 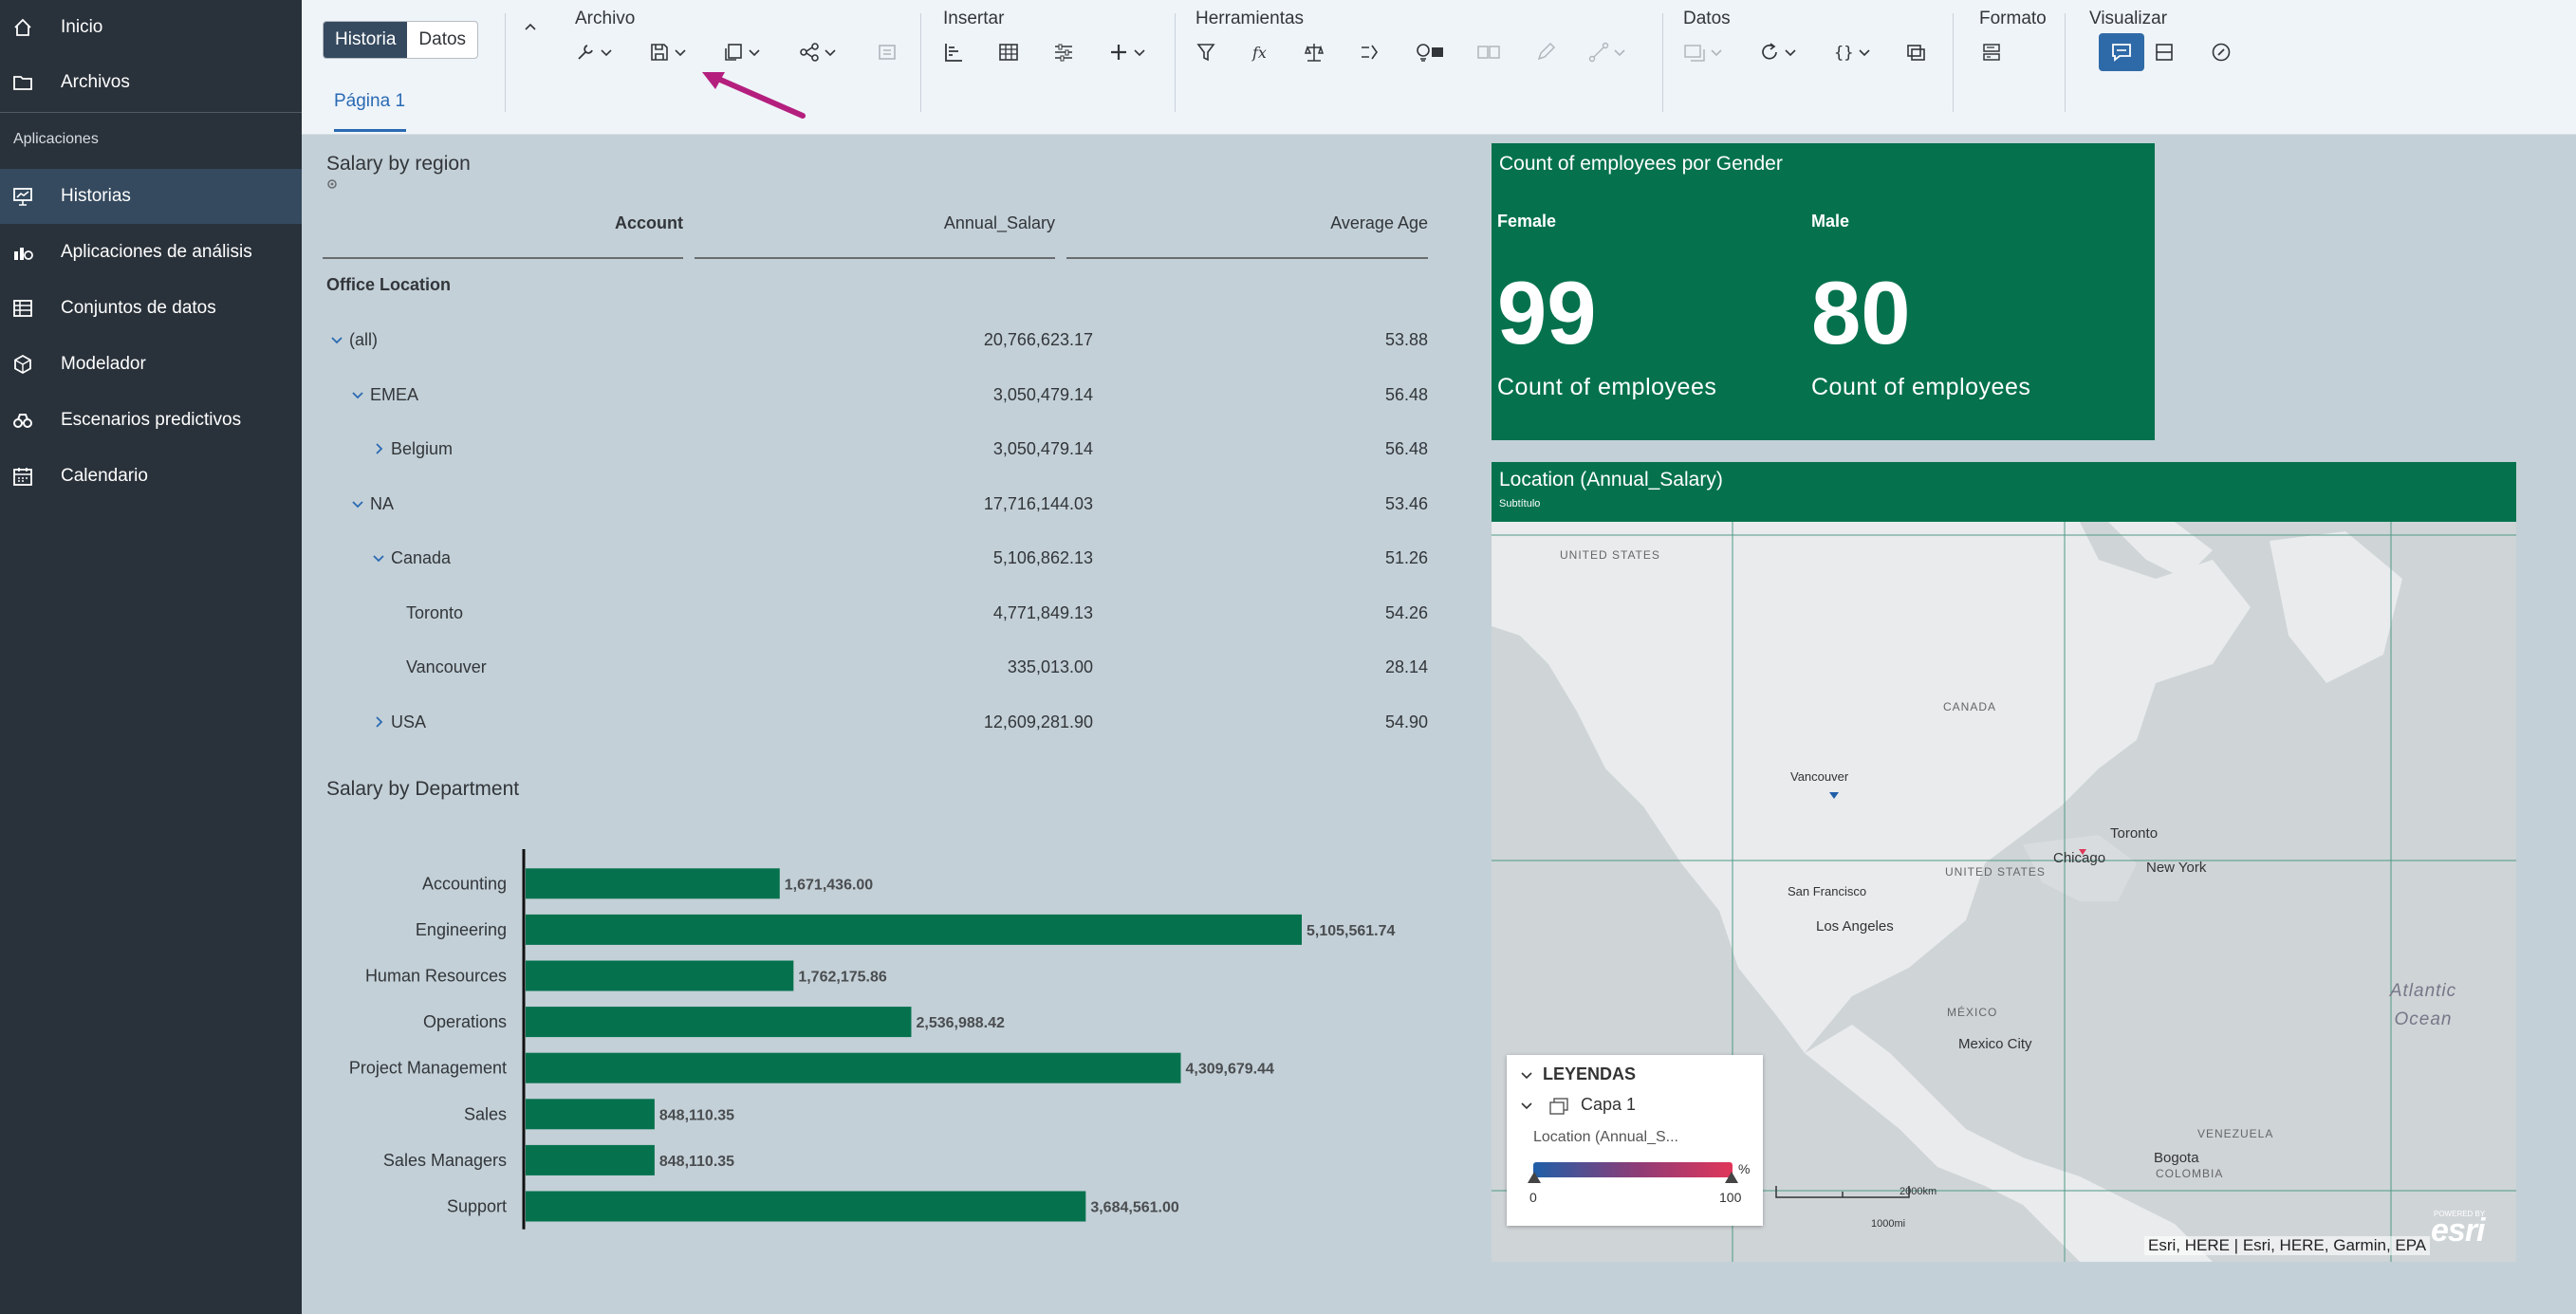 I want to click on kpi-value-female: 99, so click(x=1547, y=313).